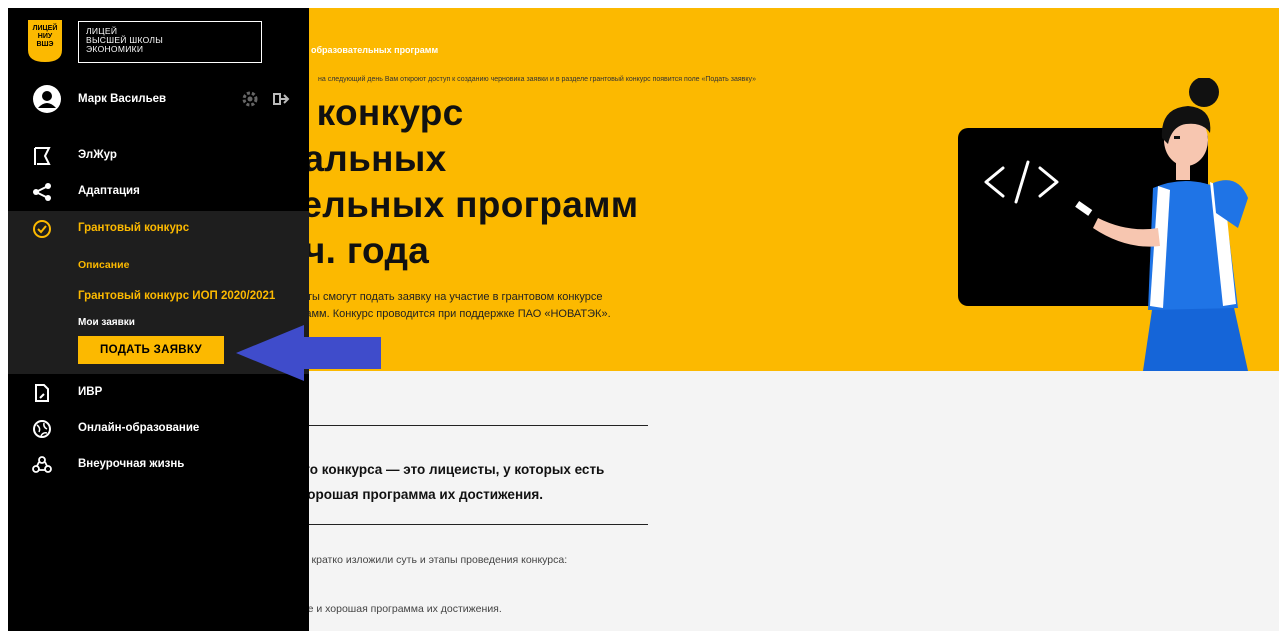 The height and width of the screenshot is (631, 1279). I want to click on title-line: й конкурс, so click(373, 112).